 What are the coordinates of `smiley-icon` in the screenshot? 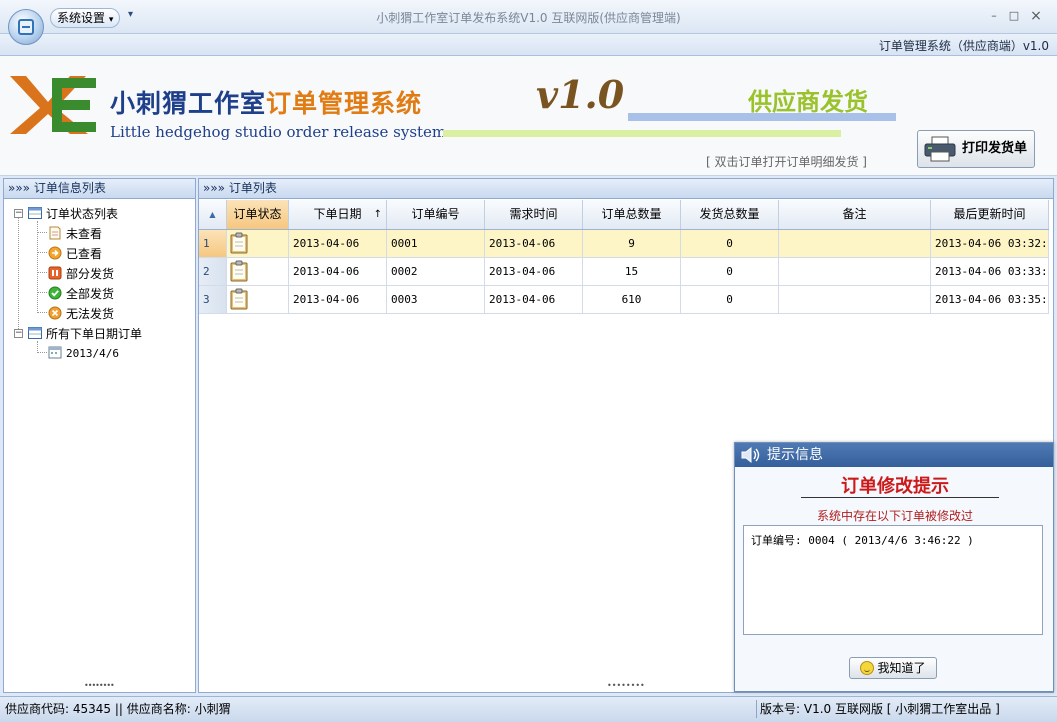 It's located at (867, 668).